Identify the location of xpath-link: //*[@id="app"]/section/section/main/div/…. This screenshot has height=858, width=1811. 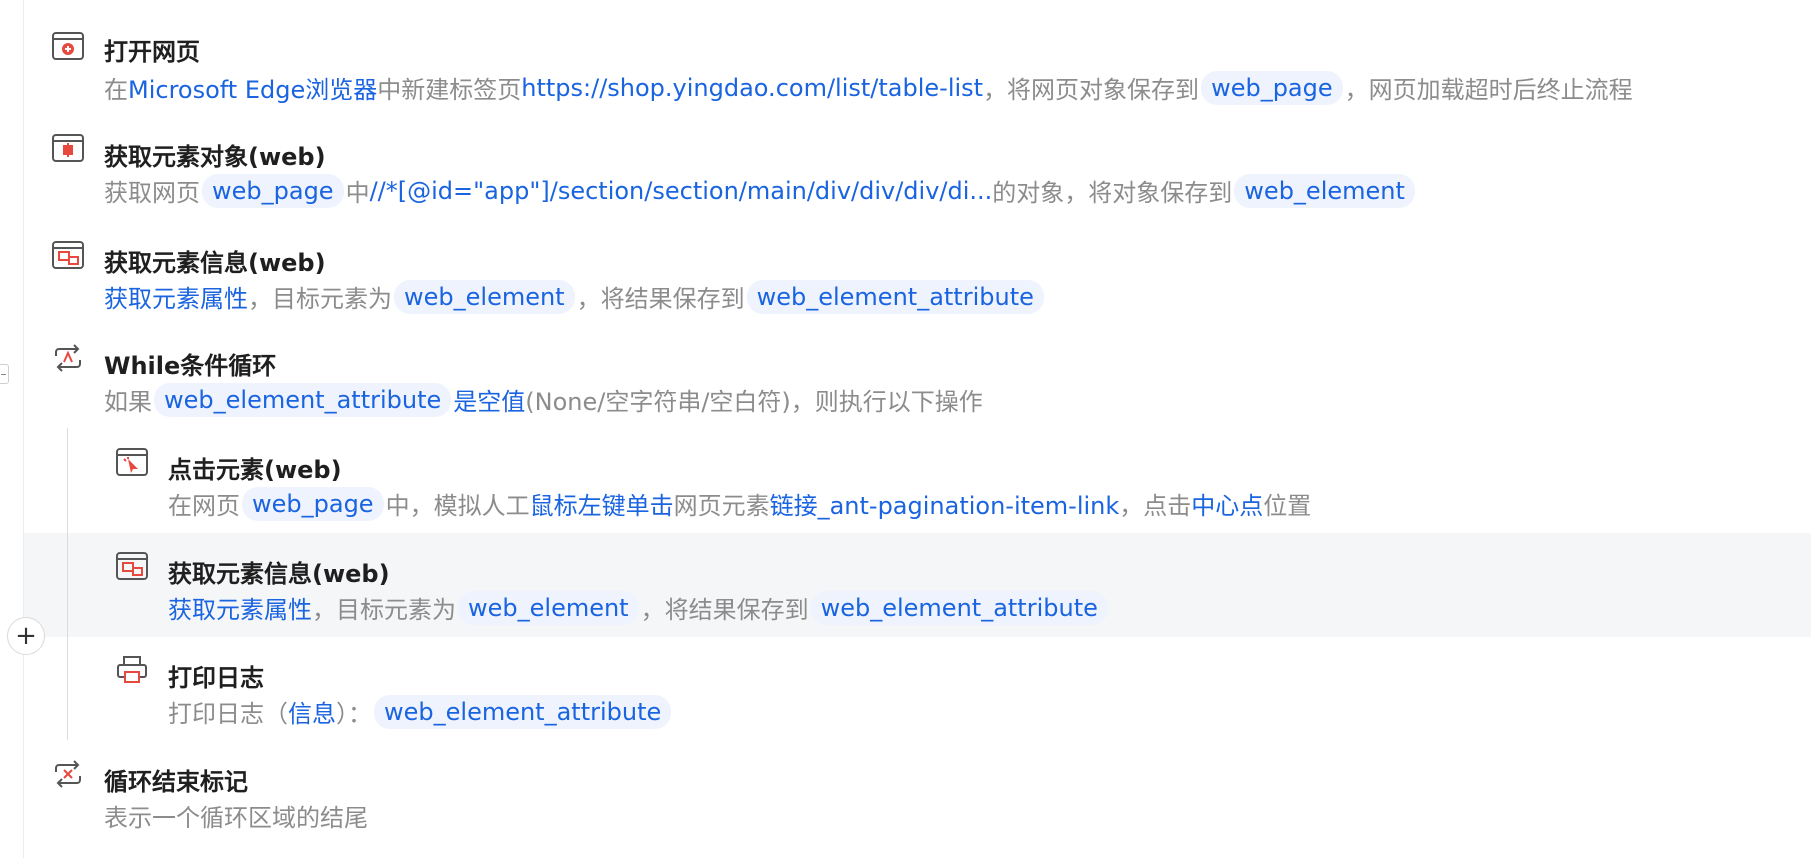
(681, 191).